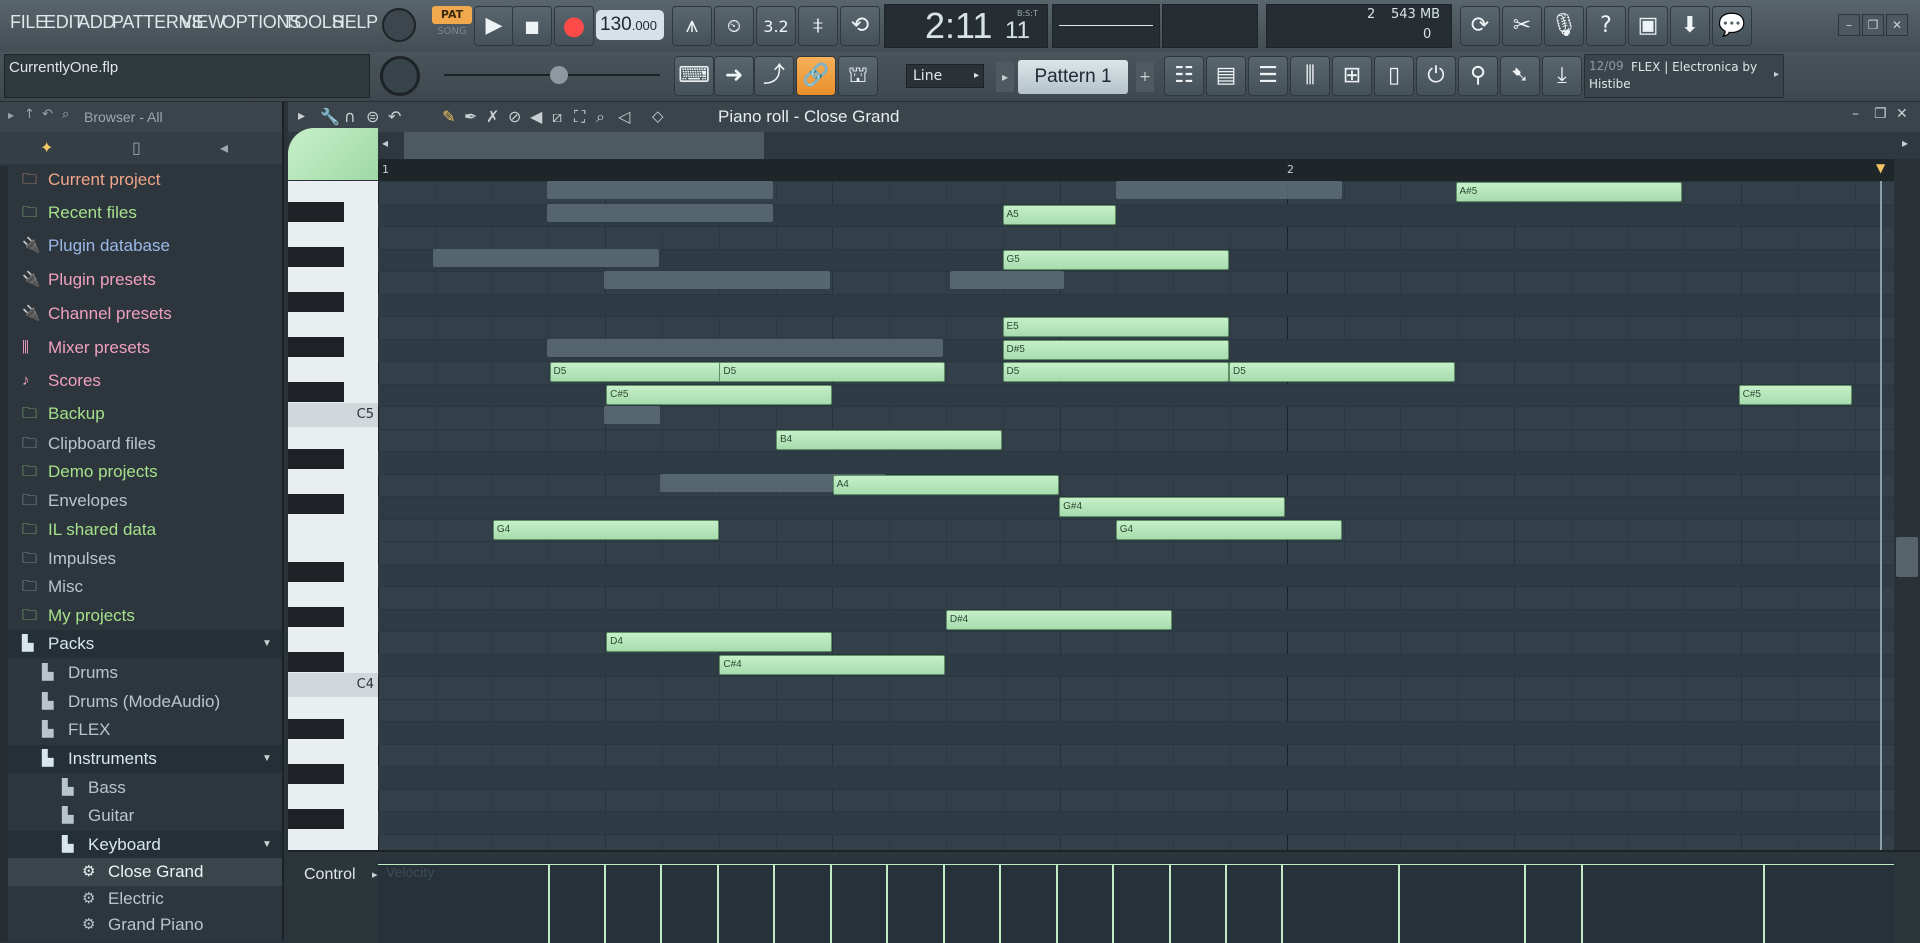 The height and width of the screenshot is (943, 1920). I want to click on play-button: ▶, so click(494, 26).